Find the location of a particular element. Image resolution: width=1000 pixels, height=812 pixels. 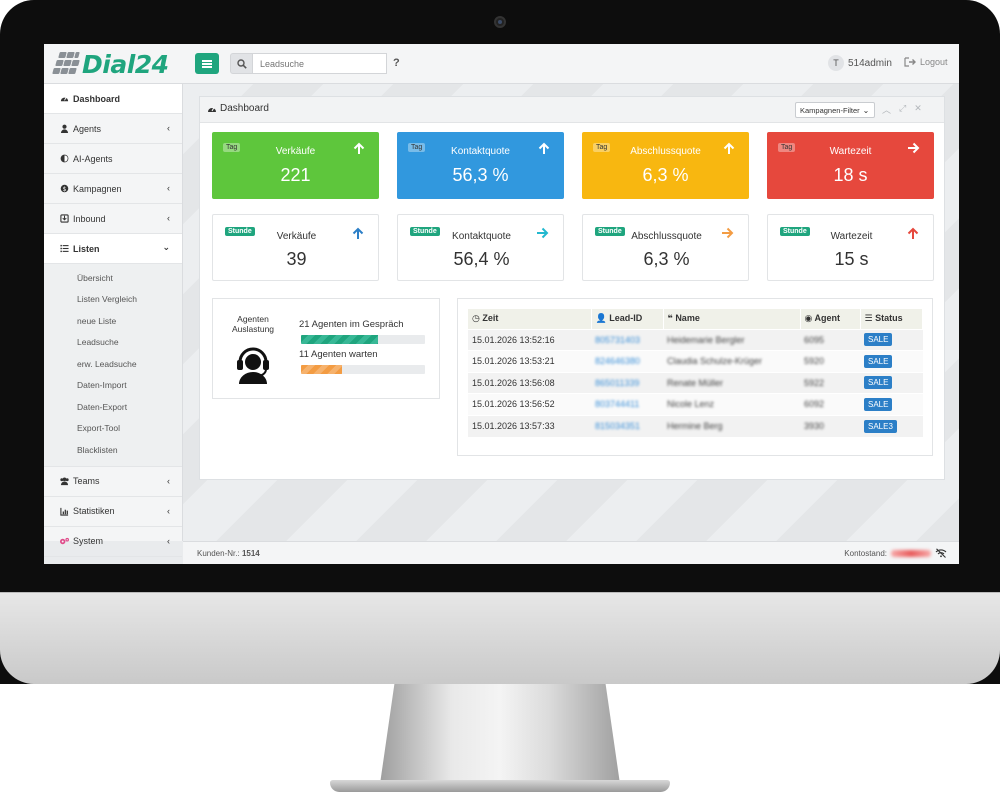

collapse-icon: ︿ is located at coordinates (886, 109).